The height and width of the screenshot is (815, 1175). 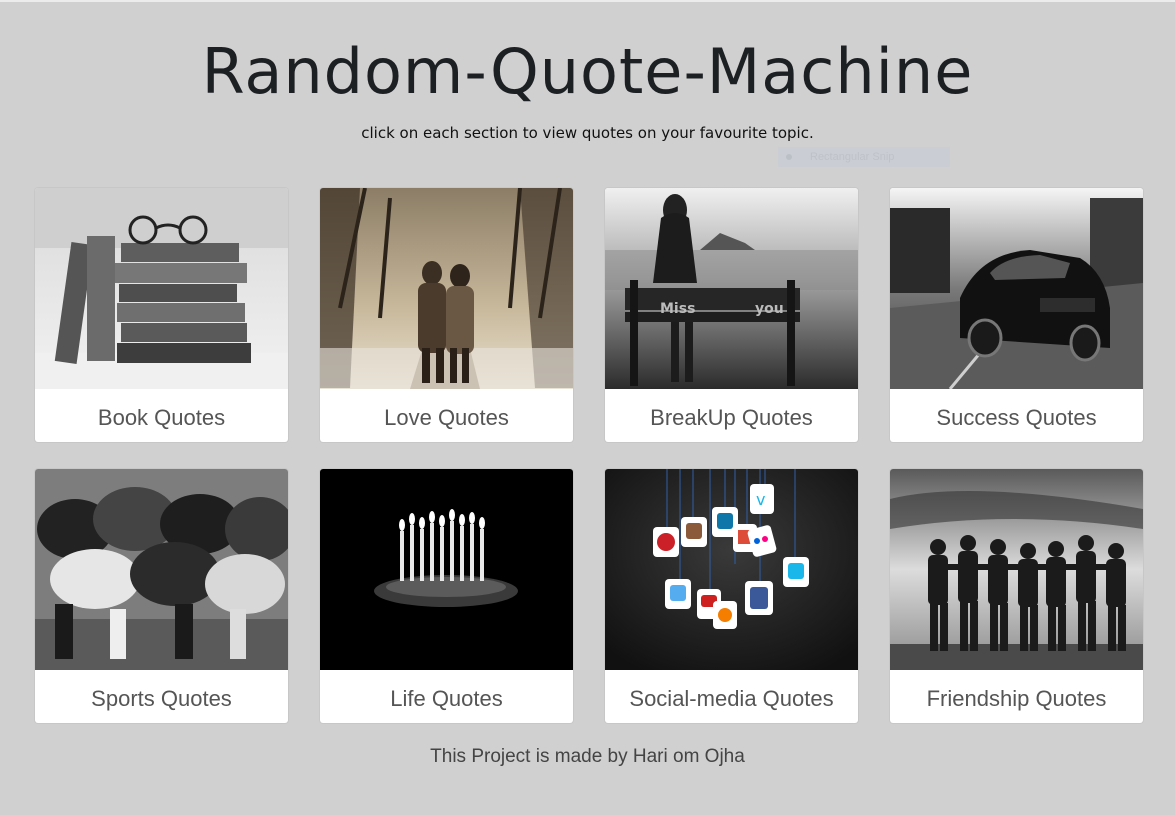 I want to click on card-social-media-quotes: v Social-media Quotes, so click(x=731, y=596).